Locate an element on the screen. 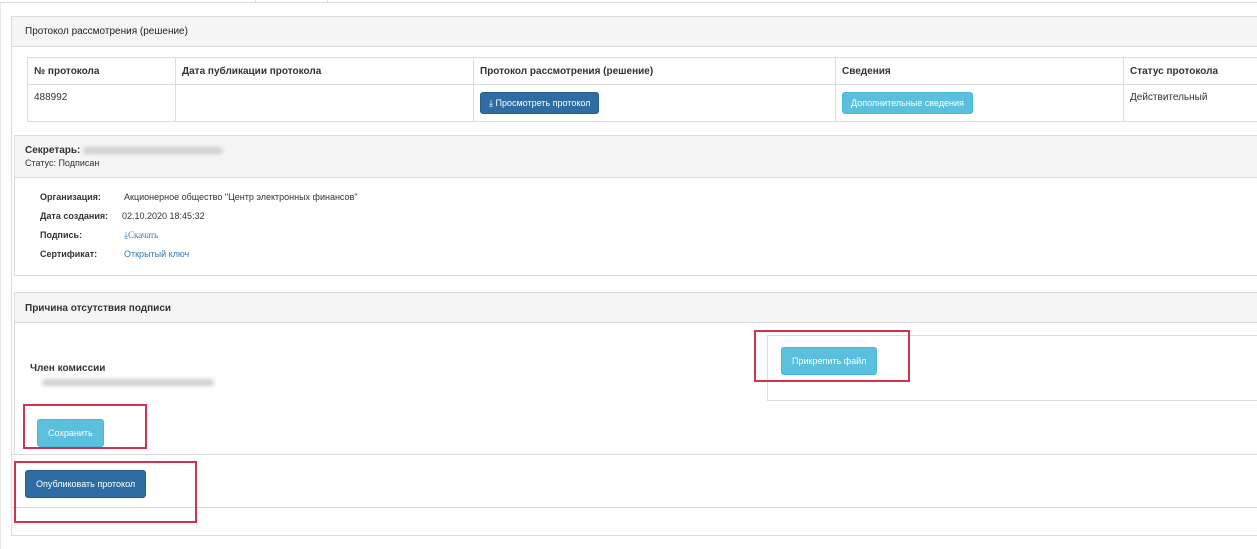 The height and width of the screenshot is (549, 1257). commission-member-label: Член комиссии is located at coordinates (68, 368).